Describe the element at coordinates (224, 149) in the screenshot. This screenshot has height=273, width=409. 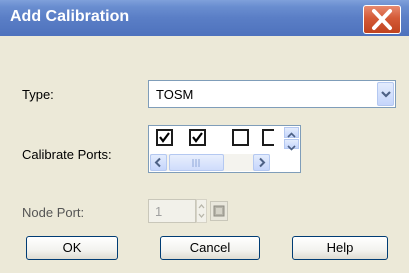
I see `calibrate-ports-list` at that location.